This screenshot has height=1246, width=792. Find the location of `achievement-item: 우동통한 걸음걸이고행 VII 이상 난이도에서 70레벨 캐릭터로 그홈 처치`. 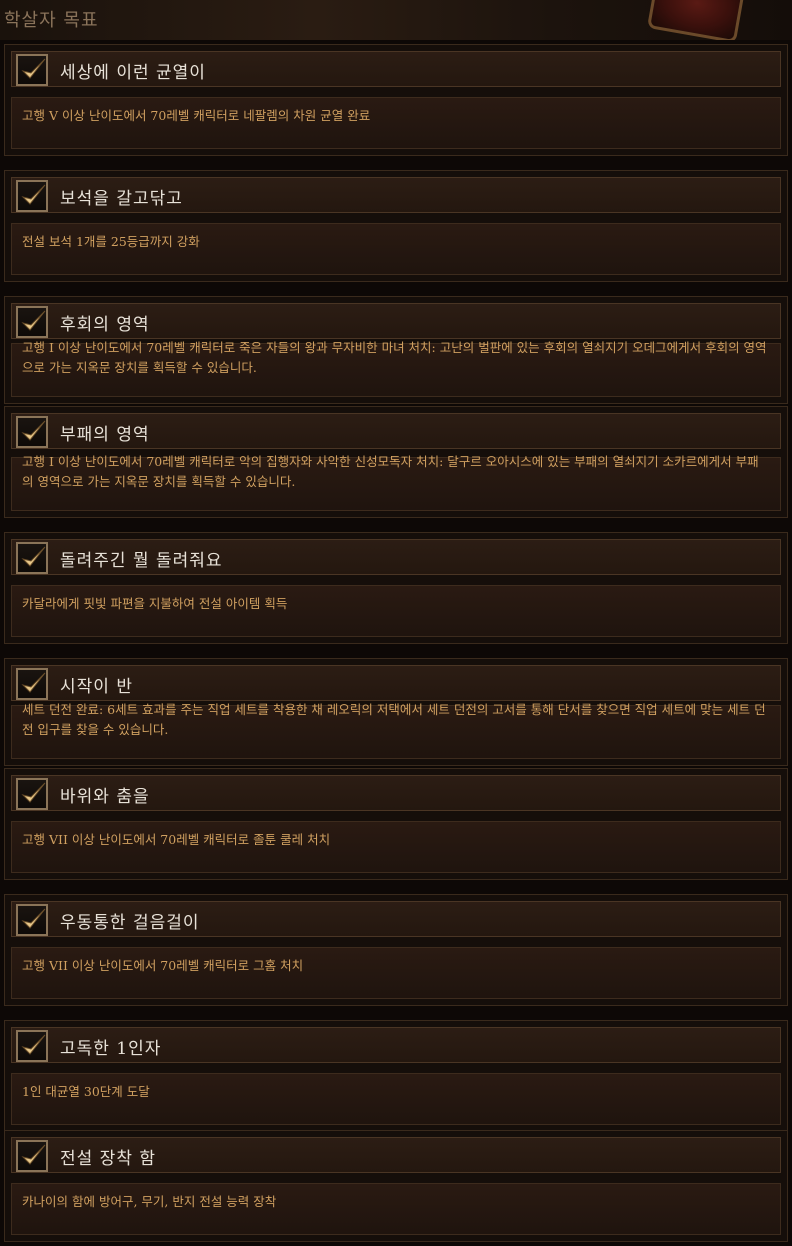

achievement-item: 우동통한 걸음걸이고행 VII 이상 난이도에서 70레벨 캐릭터로 그홈 처치 is located at coordinates (396, 950).